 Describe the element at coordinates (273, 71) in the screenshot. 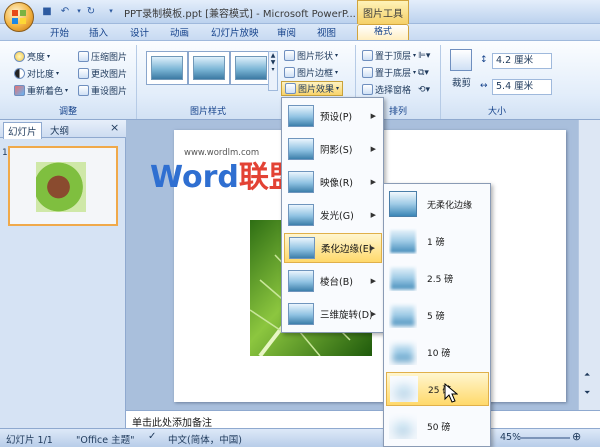

I see `styles-gallery-scroll: ▲ ▼ ▾` at that location.